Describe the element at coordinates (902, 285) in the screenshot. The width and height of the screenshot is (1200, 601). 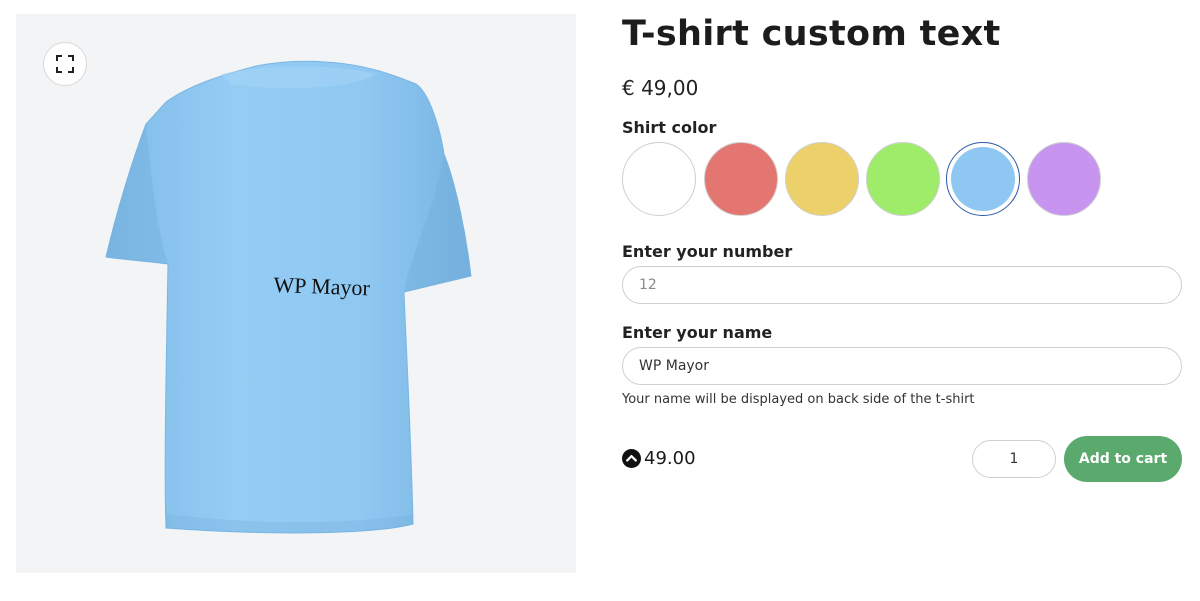
I see `number-input` at that location.